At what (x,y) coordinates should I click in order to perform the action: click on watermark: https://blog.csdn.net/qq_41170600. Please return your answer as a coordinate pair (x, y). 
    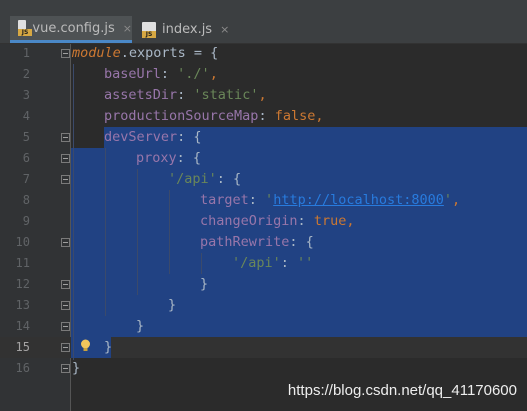
    Looking at the image, I should click on (402, 390).